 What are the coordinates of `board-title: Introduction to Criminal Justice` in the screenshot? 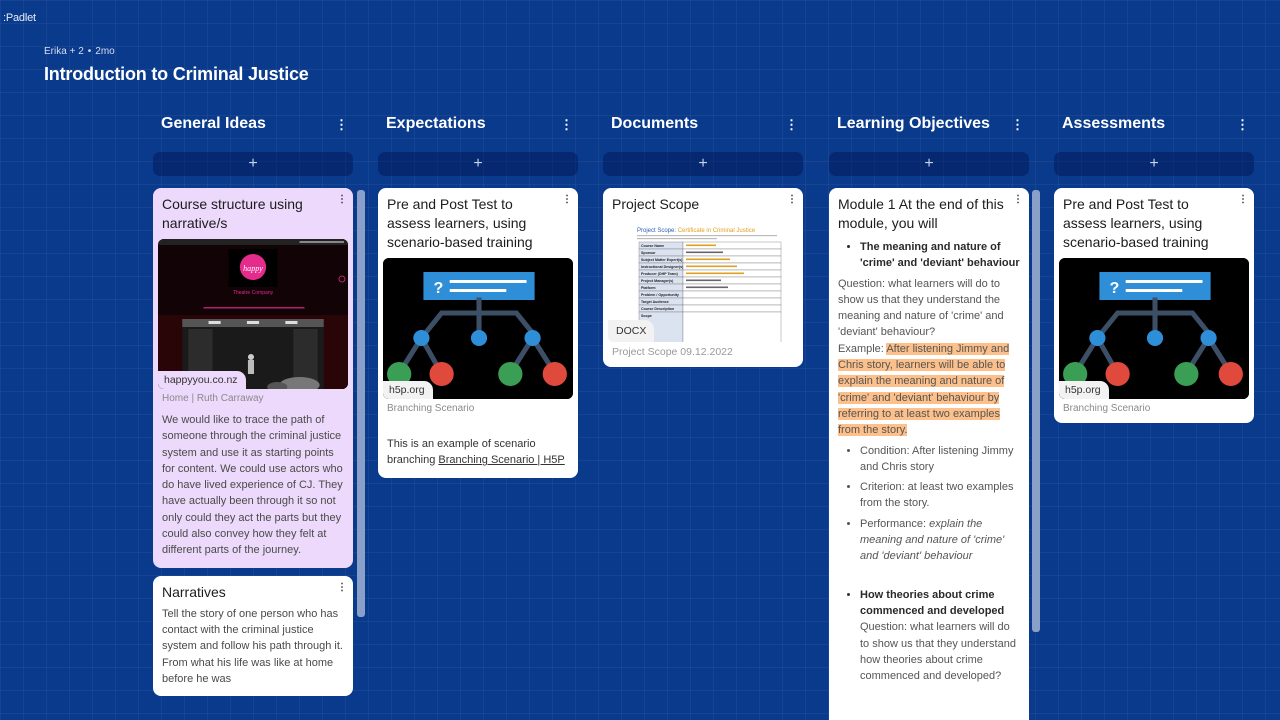 It's located at (176, 74).